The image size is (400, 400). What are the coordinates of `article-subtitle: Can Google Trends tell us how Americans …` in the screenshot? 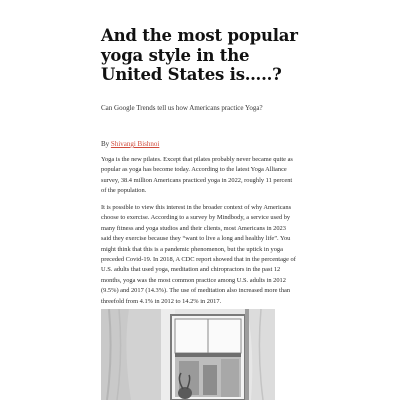 It's located at (182, 108).